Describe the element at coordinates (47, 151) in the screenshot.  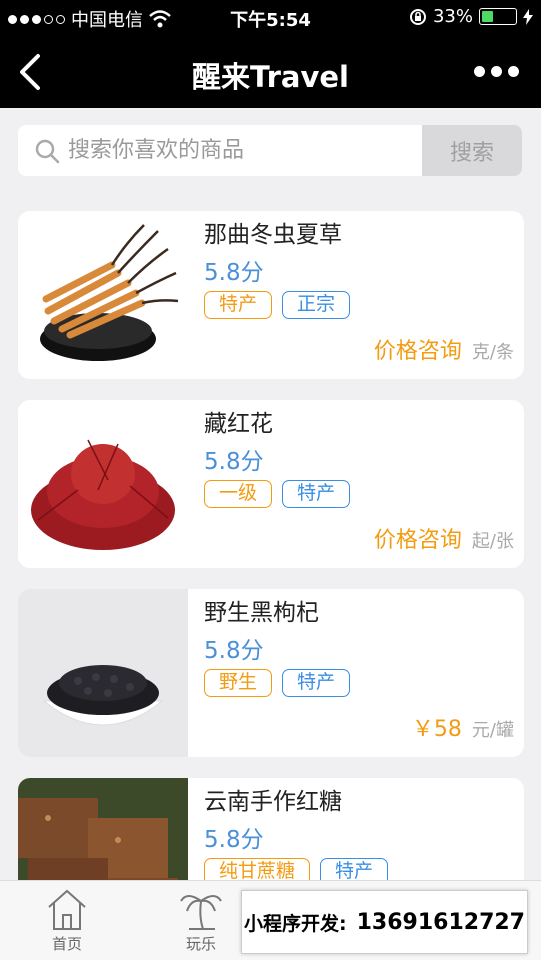
I see `search-icon` at that location.